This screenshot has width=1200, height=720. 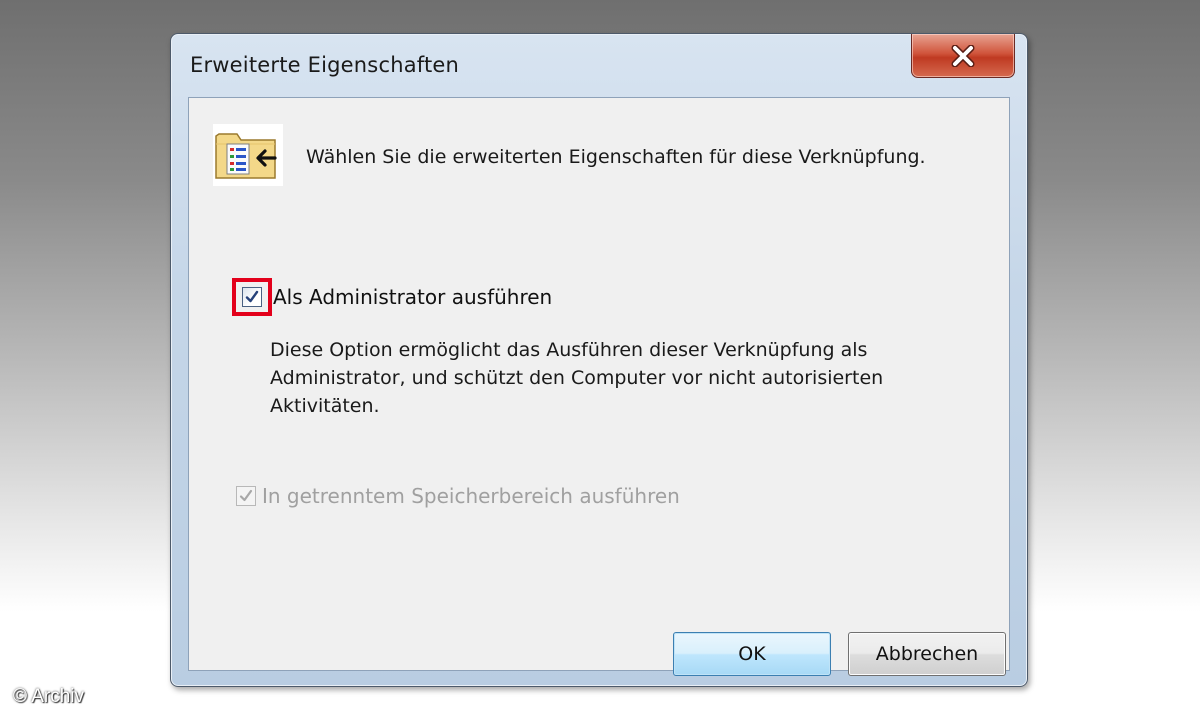 I want to click on separate-memory-checkbox, so click(x=246, y=496).